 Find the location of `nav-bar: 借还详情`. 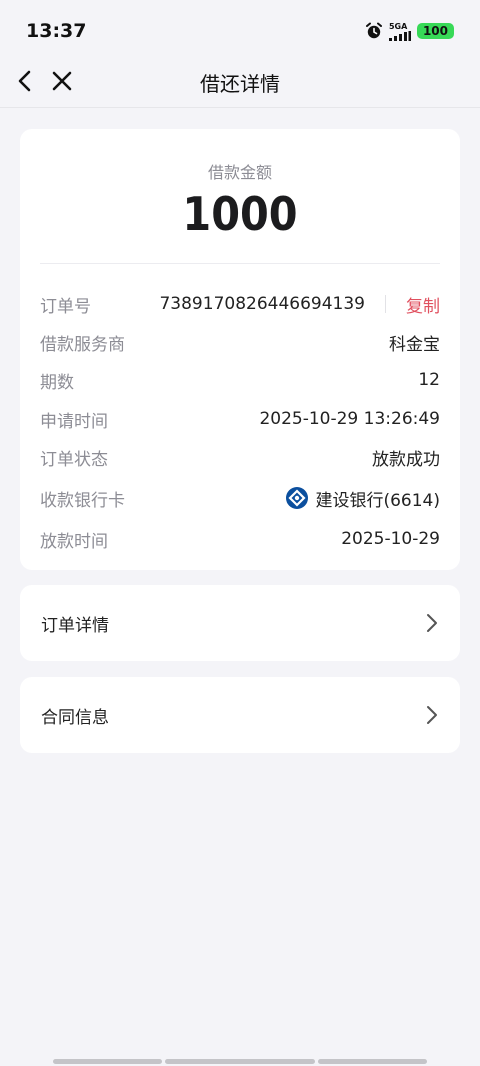

nav-bar: 借还详情 is located at coordinates (240, 82).